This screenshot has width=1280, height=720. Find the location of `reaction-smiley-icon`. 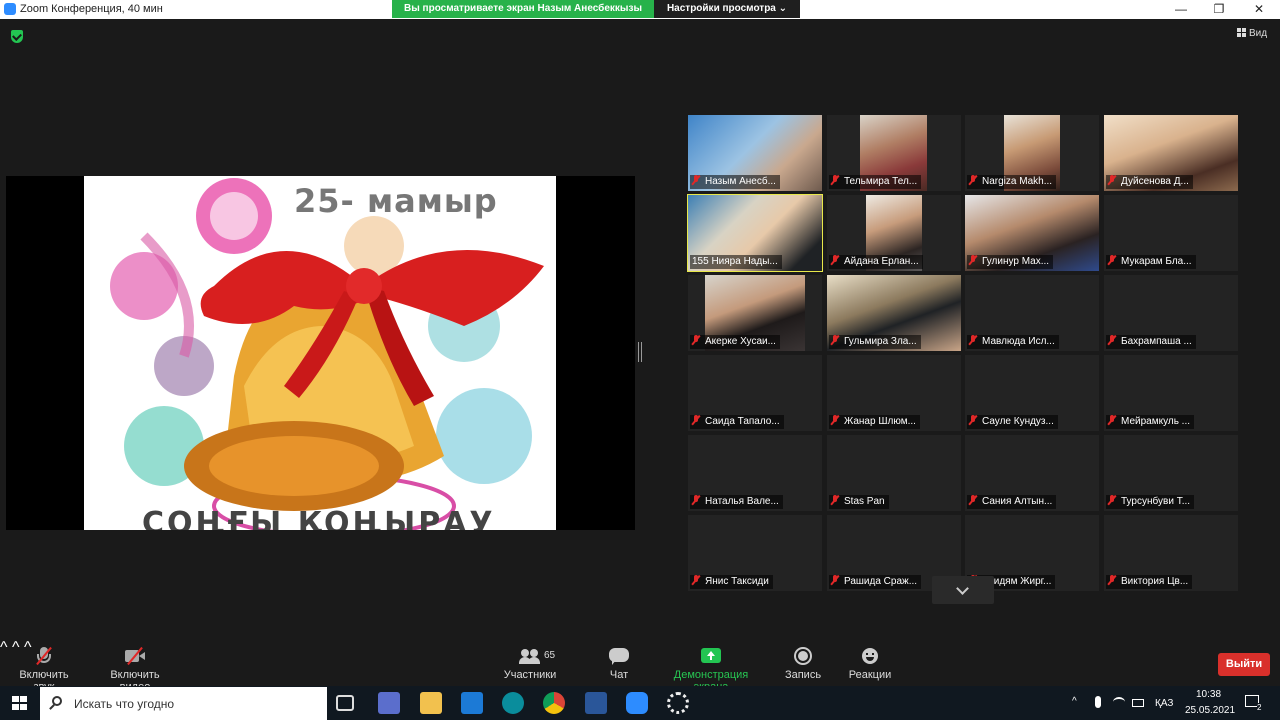

reaction-smiley-icon is located at coordinates (870, 656).